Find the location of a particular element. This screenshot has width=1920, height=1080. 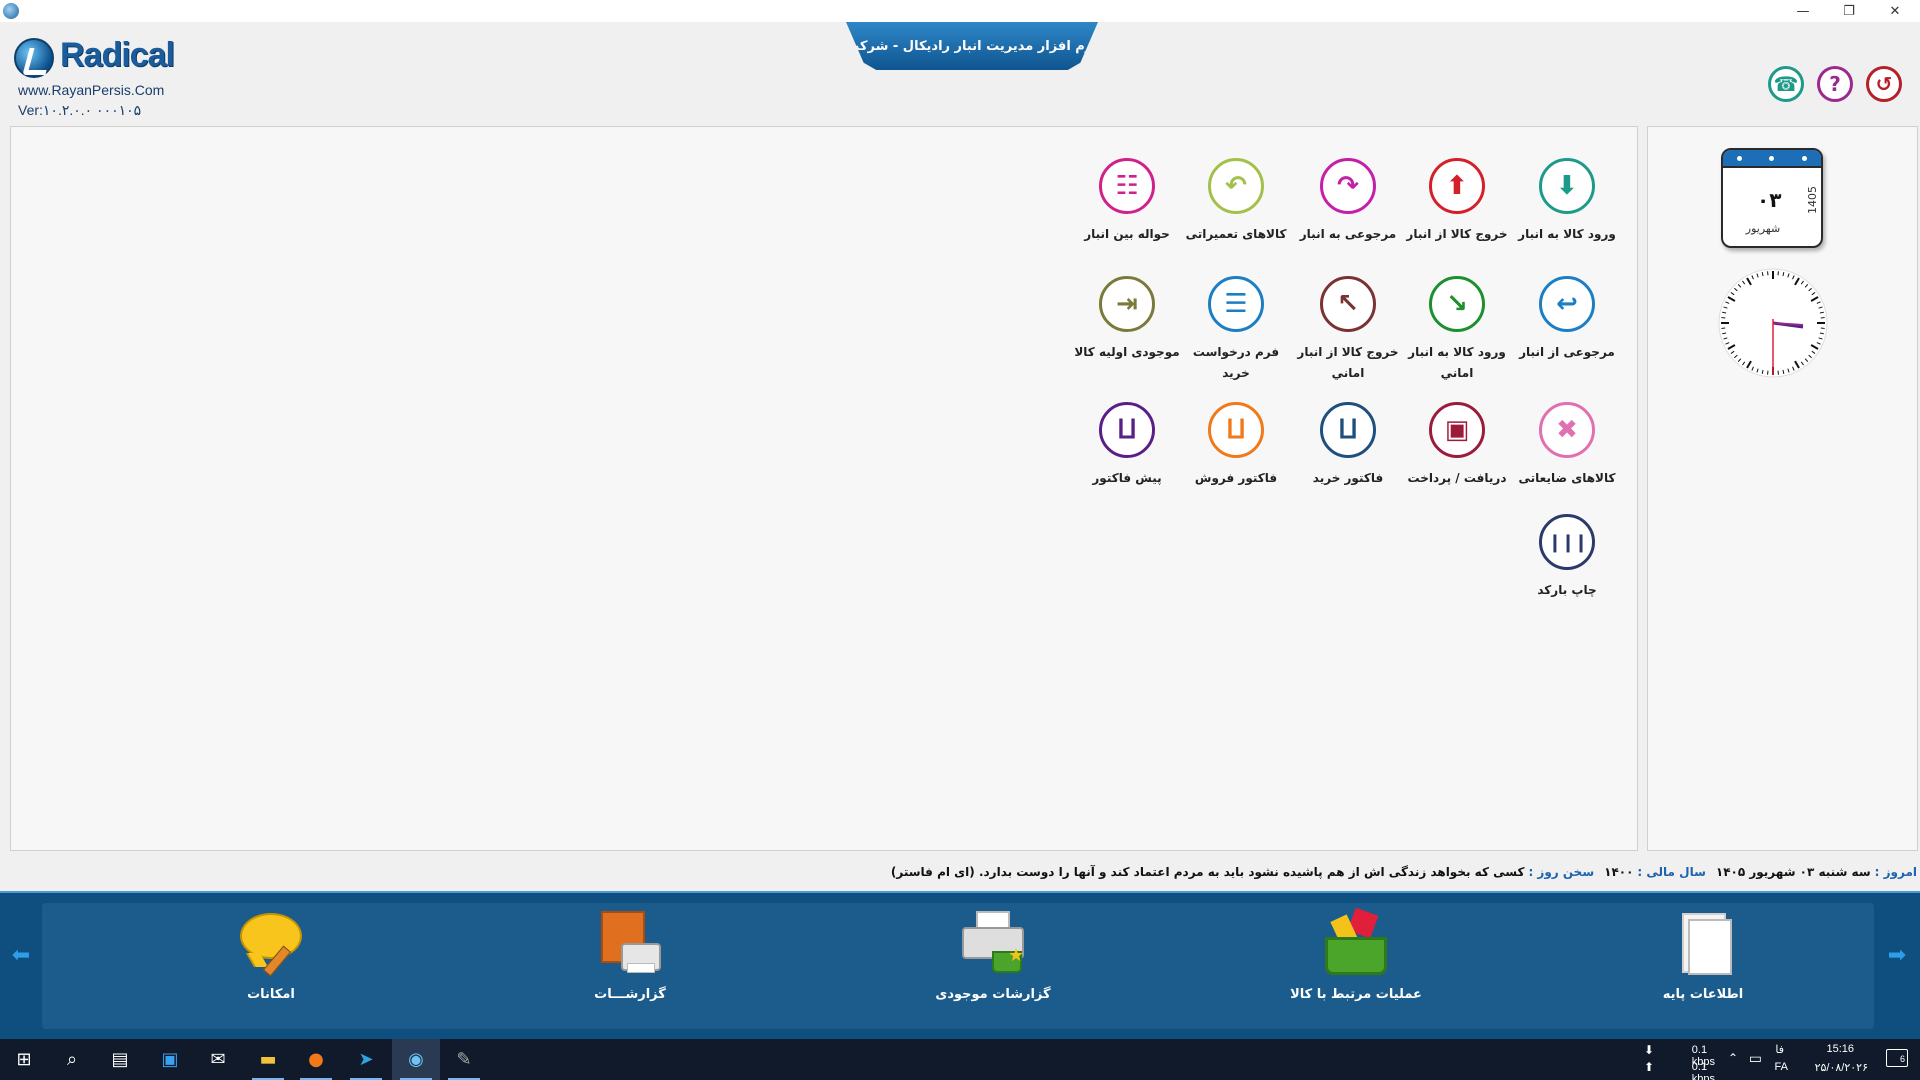

search-icon: ⌕ is located at coordinates (72, 1059).